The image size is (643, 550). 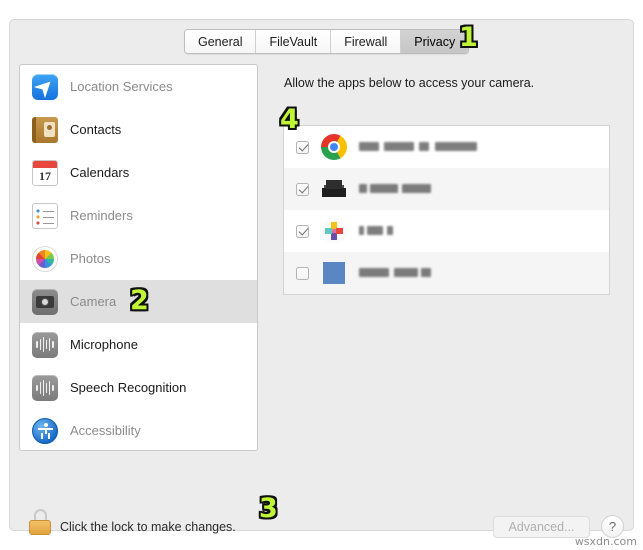 What do you see at coordinates (45, 301) in the screenshot?
I see `camera-icon` at bounding box center [45, 301].